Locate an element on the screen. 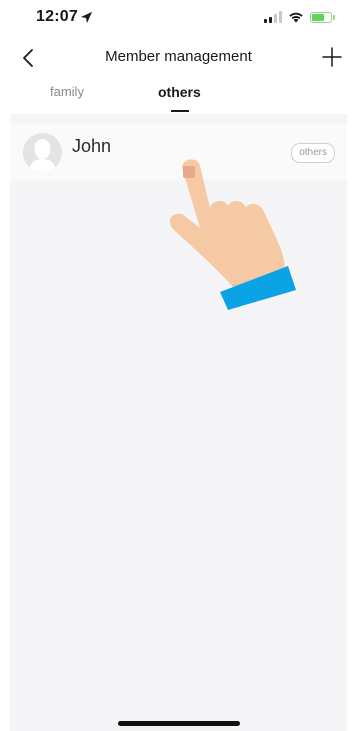 The width and height of the screenshot is (357, 731). status-icons is located at coordinates (299, 17).